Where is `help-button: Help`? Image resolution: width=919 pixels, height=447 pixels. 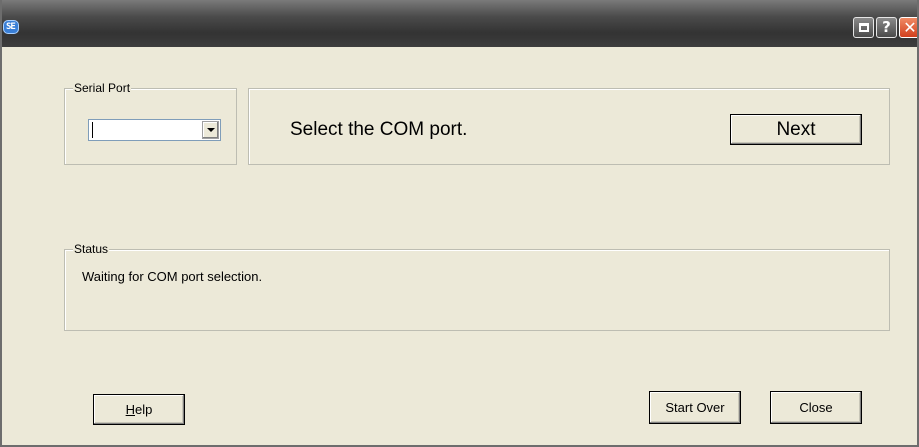 help-button: Help is located at coordinates (139, 409).